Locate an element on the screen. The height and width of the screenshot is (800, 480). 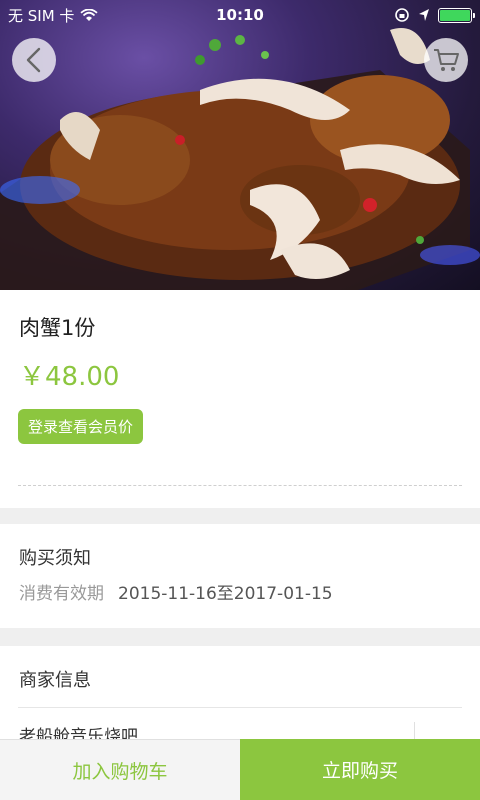
bottom-action-bar: 加入购物车 立即购买 is located at coordinates (240, 769).